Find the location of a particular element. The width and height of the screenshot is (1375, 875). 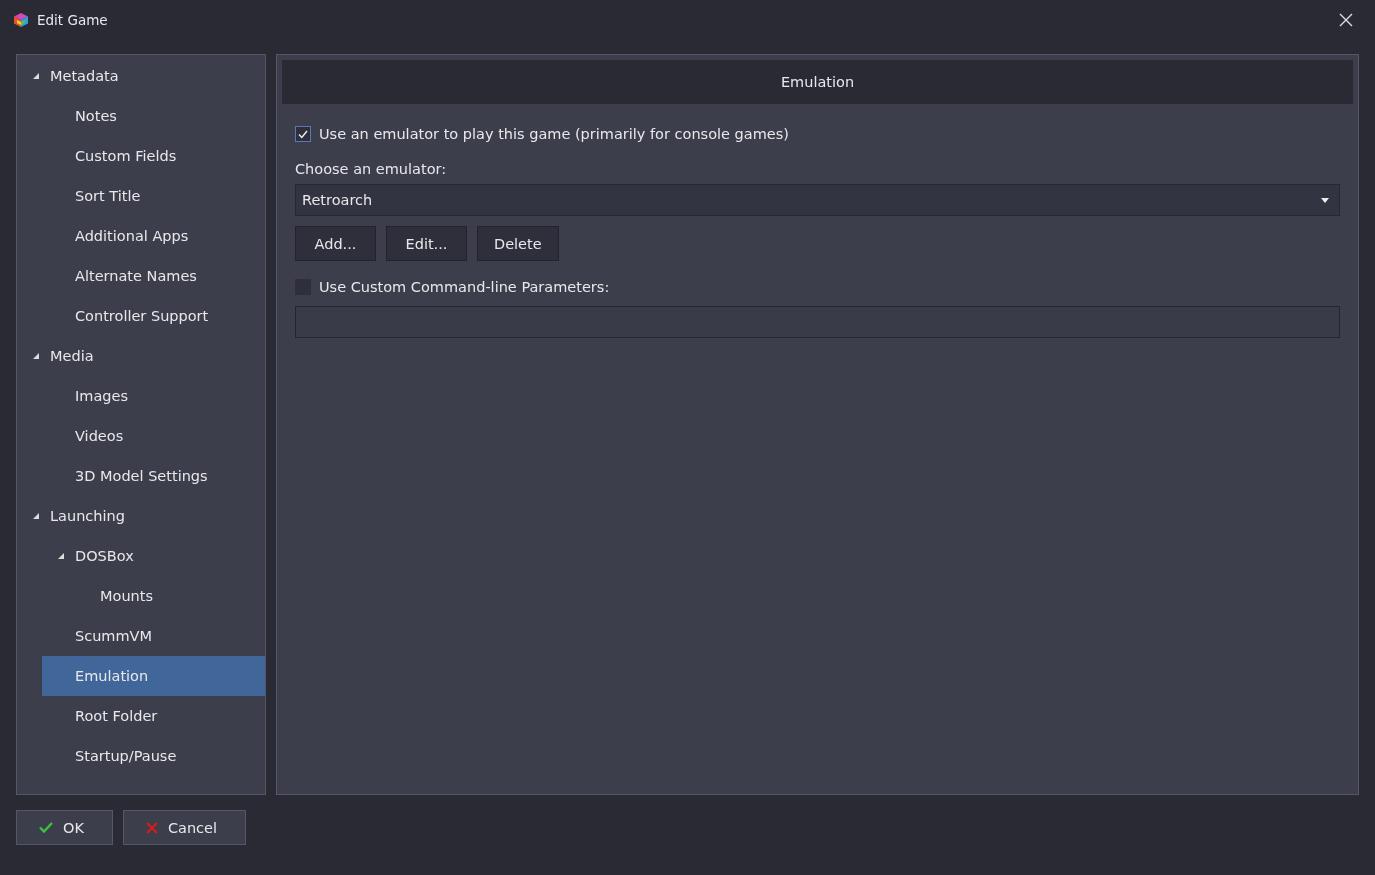

parameters-input-field is located at coordinates (817, 322).